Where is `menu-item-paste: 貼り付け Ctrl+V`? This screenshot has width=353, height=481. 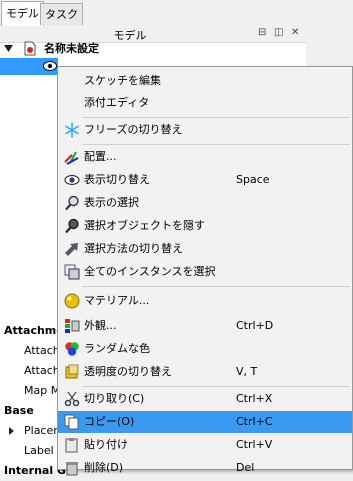
menu-item-paste: 貼り付け Ctrl+V is located at coordinates (205, 445).